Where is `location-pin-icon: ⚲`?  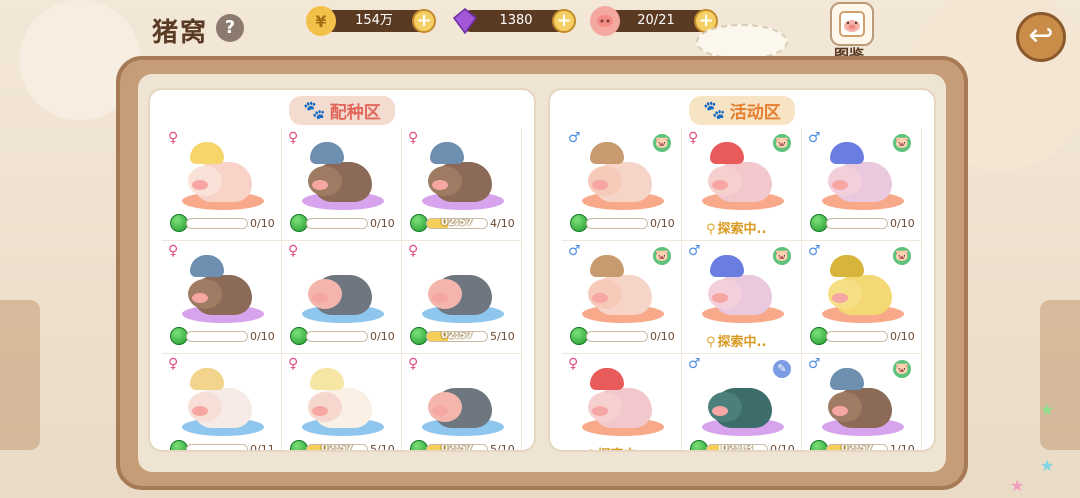 location-pin-icon: ⚲ is located at coordinates (711, 342).